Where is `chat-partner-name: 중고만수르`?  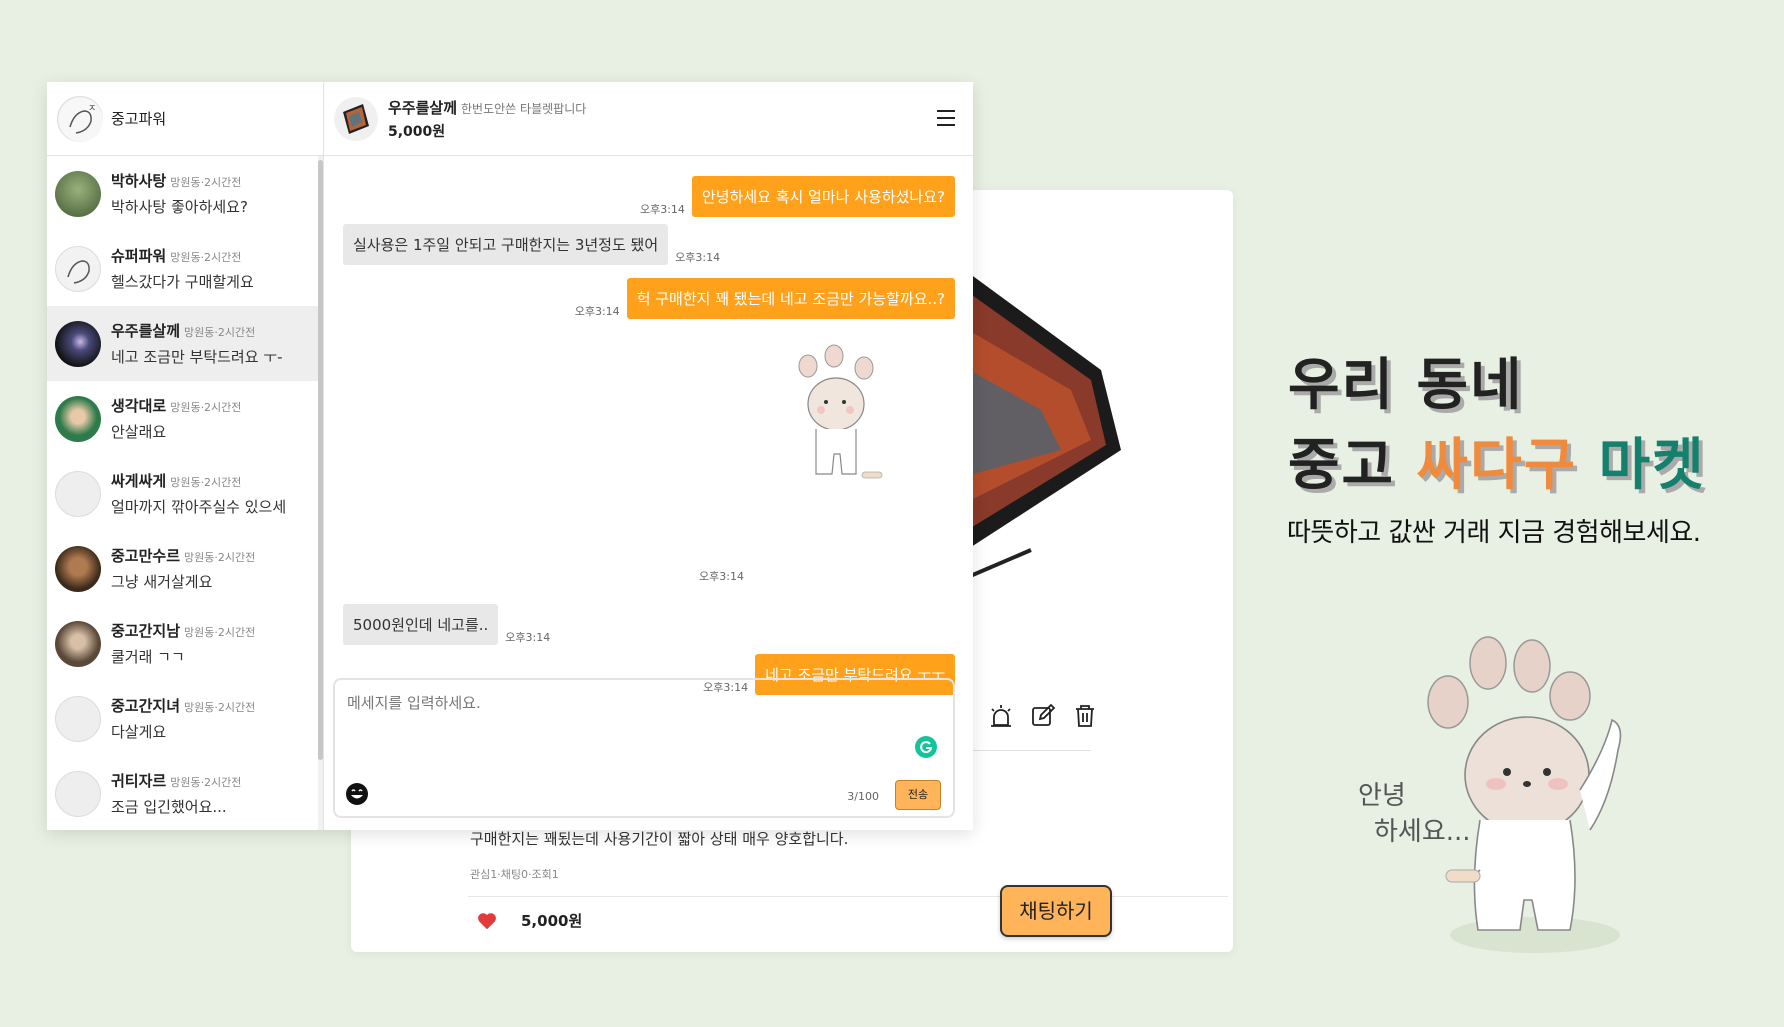 chat-partner-name: 중고만수르 is located at coordinates (146, 556).